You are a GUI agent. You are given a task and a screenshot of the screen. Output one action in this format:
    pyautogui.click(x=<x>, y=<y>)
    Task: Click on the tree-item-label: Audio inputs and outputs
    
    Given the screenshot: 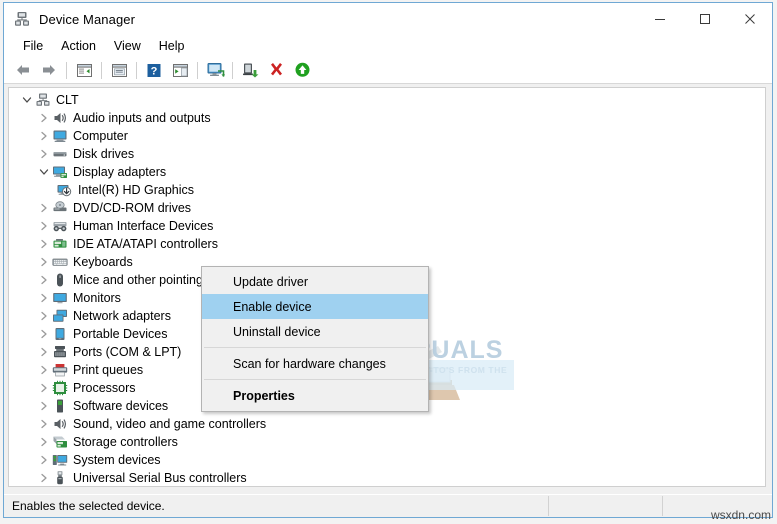 What is the action you would take?
    pyautogui.click(x=142, y=118)
    